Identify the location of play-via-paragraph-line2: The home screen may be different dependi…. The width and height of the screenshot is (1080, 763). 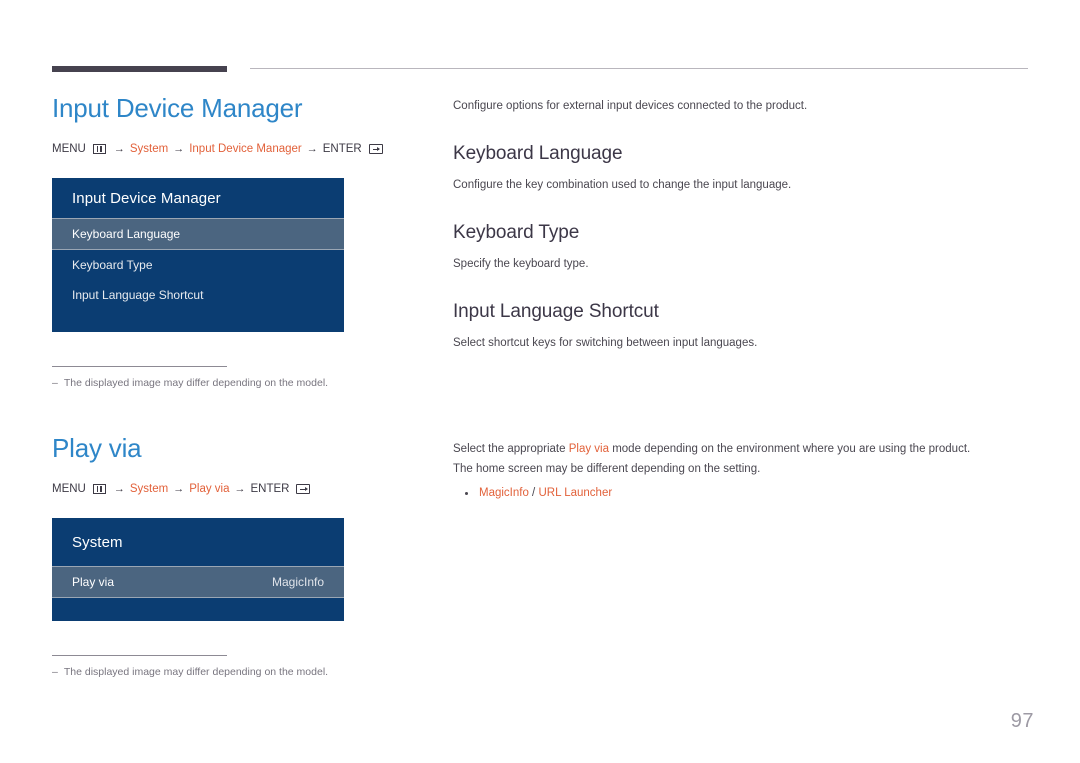
(607, 469).